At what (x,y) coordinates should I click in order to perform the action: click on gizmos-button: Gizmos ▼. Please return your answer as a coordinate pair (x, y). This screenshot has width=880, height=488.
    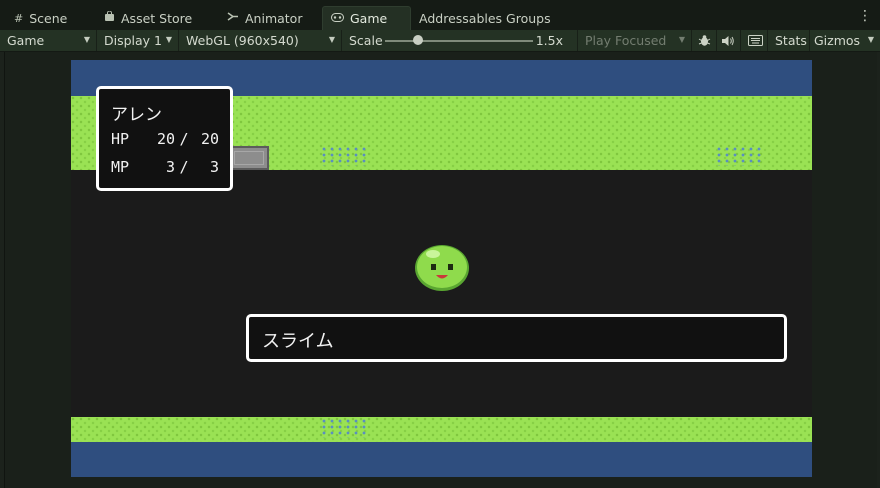
    Looking at the image, I should click on (845, 40).